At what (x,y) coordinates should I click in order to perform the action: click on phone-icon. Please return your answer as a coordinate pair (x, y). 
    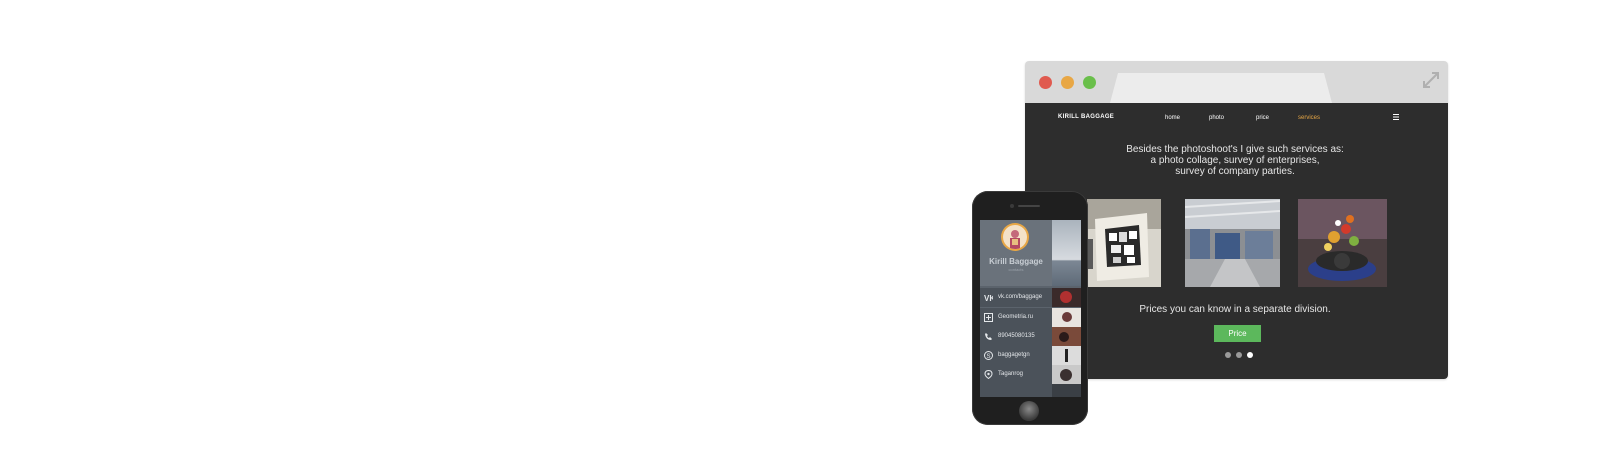
    Looking at the image, I should click on (988, 336).